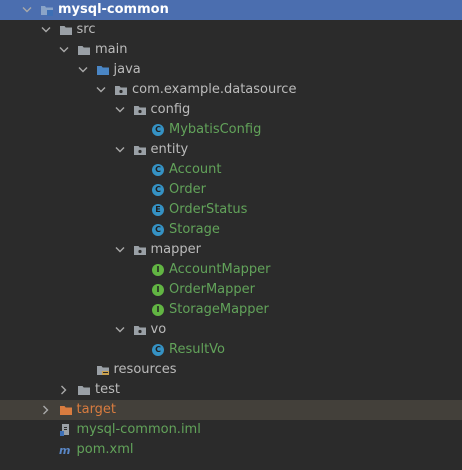  Describe the element at coordinates (170, 109) in the screenshot. I see `tree-row-label: config` at that location.